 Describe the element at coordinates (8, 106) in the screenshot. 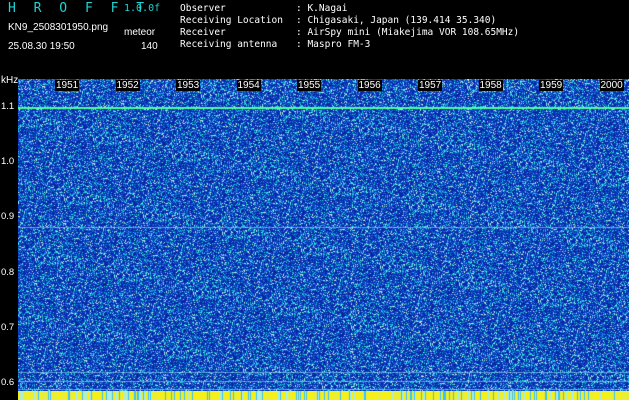

I see `y-tick-label: 1.1` at that location.